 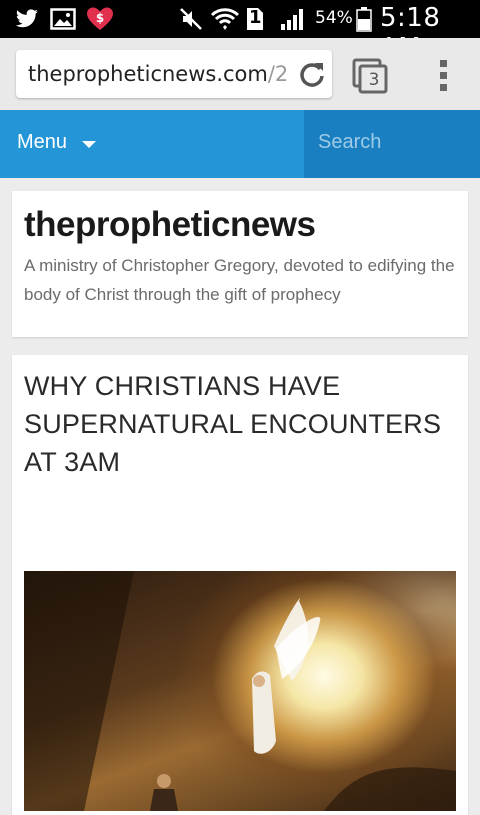 What do you see at coordinates (444, 76) in the screenshot?
I see `overflow-menu-icon` at bounding box center [444, 76].